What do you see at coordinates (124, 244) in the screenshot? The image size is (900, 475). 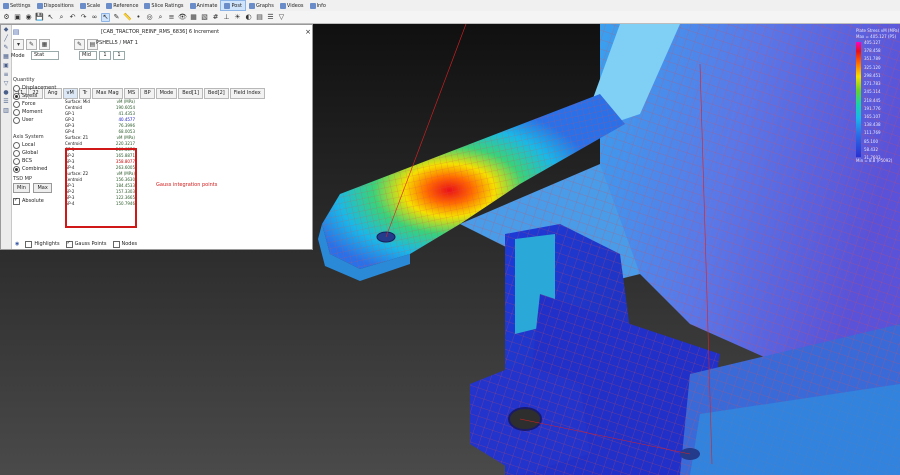 I see `checkbox-nodes: Nodes` at bounding box center [124, 244].